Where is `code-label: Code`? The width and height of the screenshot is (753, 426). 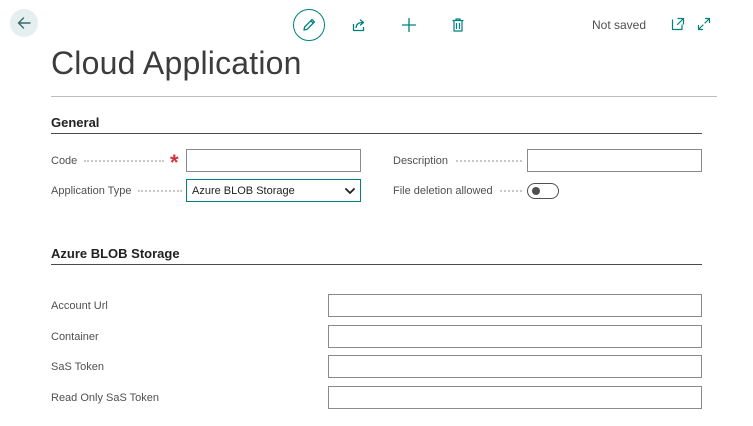 code-label: Code is located at coordinates (64, 161).